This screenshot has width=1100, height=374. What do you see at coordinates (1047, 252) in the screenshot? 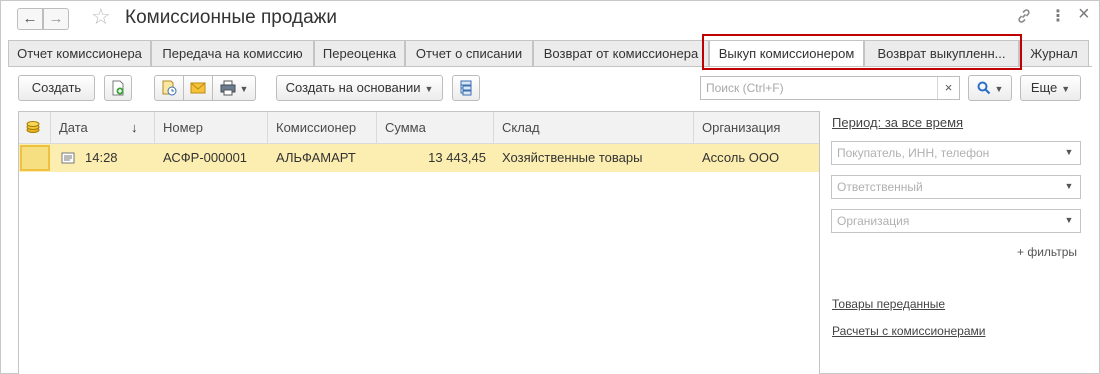
I see `add-filters-link: + фильтры` at bounding box center [1047, 252].